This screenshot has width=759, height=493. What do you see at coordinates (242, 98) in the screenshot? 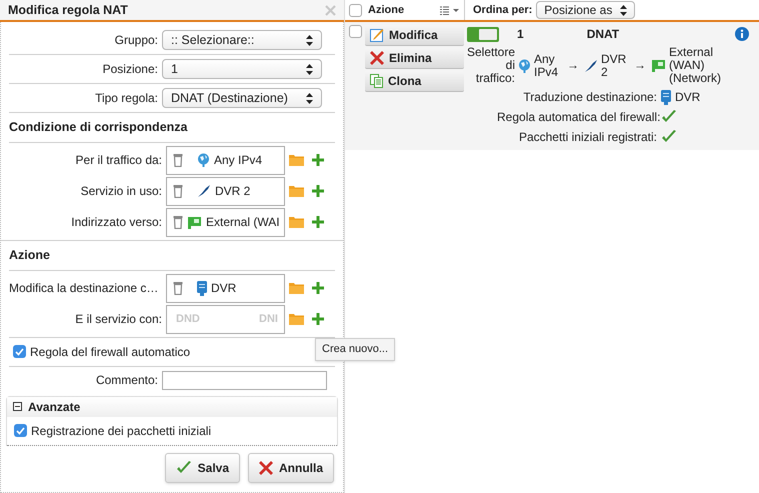
I see `dropdown: DNAT (Destinazione)` at bounding box center [242, 98].